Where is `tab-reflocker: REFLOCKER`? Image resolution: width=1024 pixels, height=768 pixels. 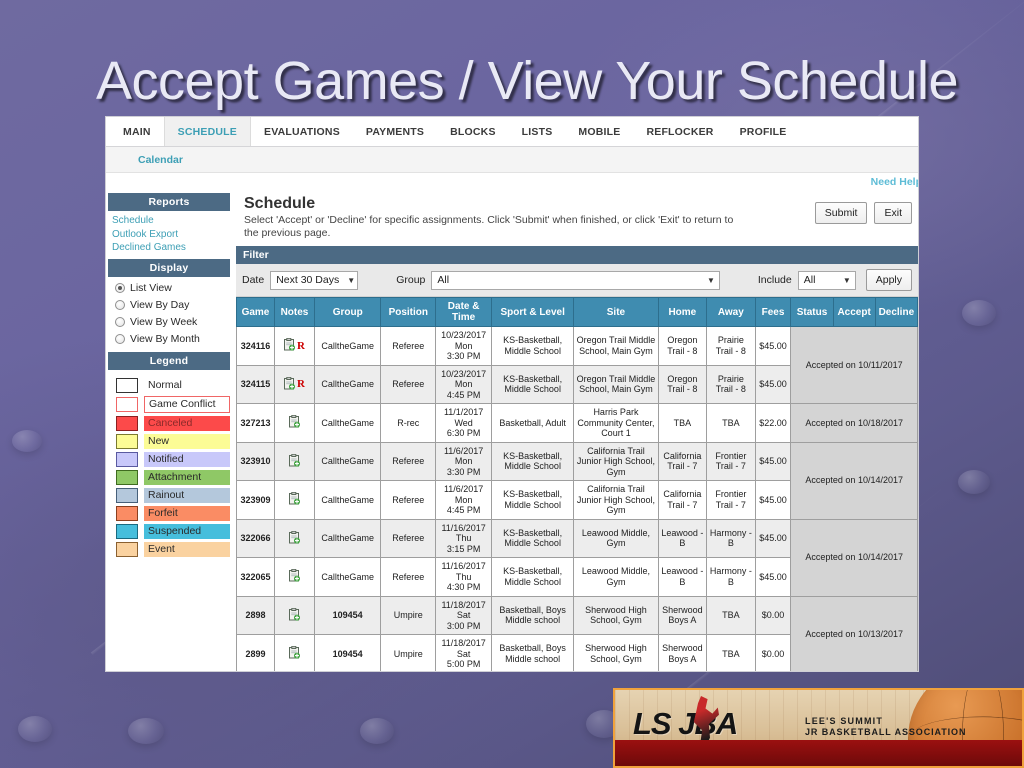
tab-reflocker: REFLOCKER is located at coordinates (680, 131).